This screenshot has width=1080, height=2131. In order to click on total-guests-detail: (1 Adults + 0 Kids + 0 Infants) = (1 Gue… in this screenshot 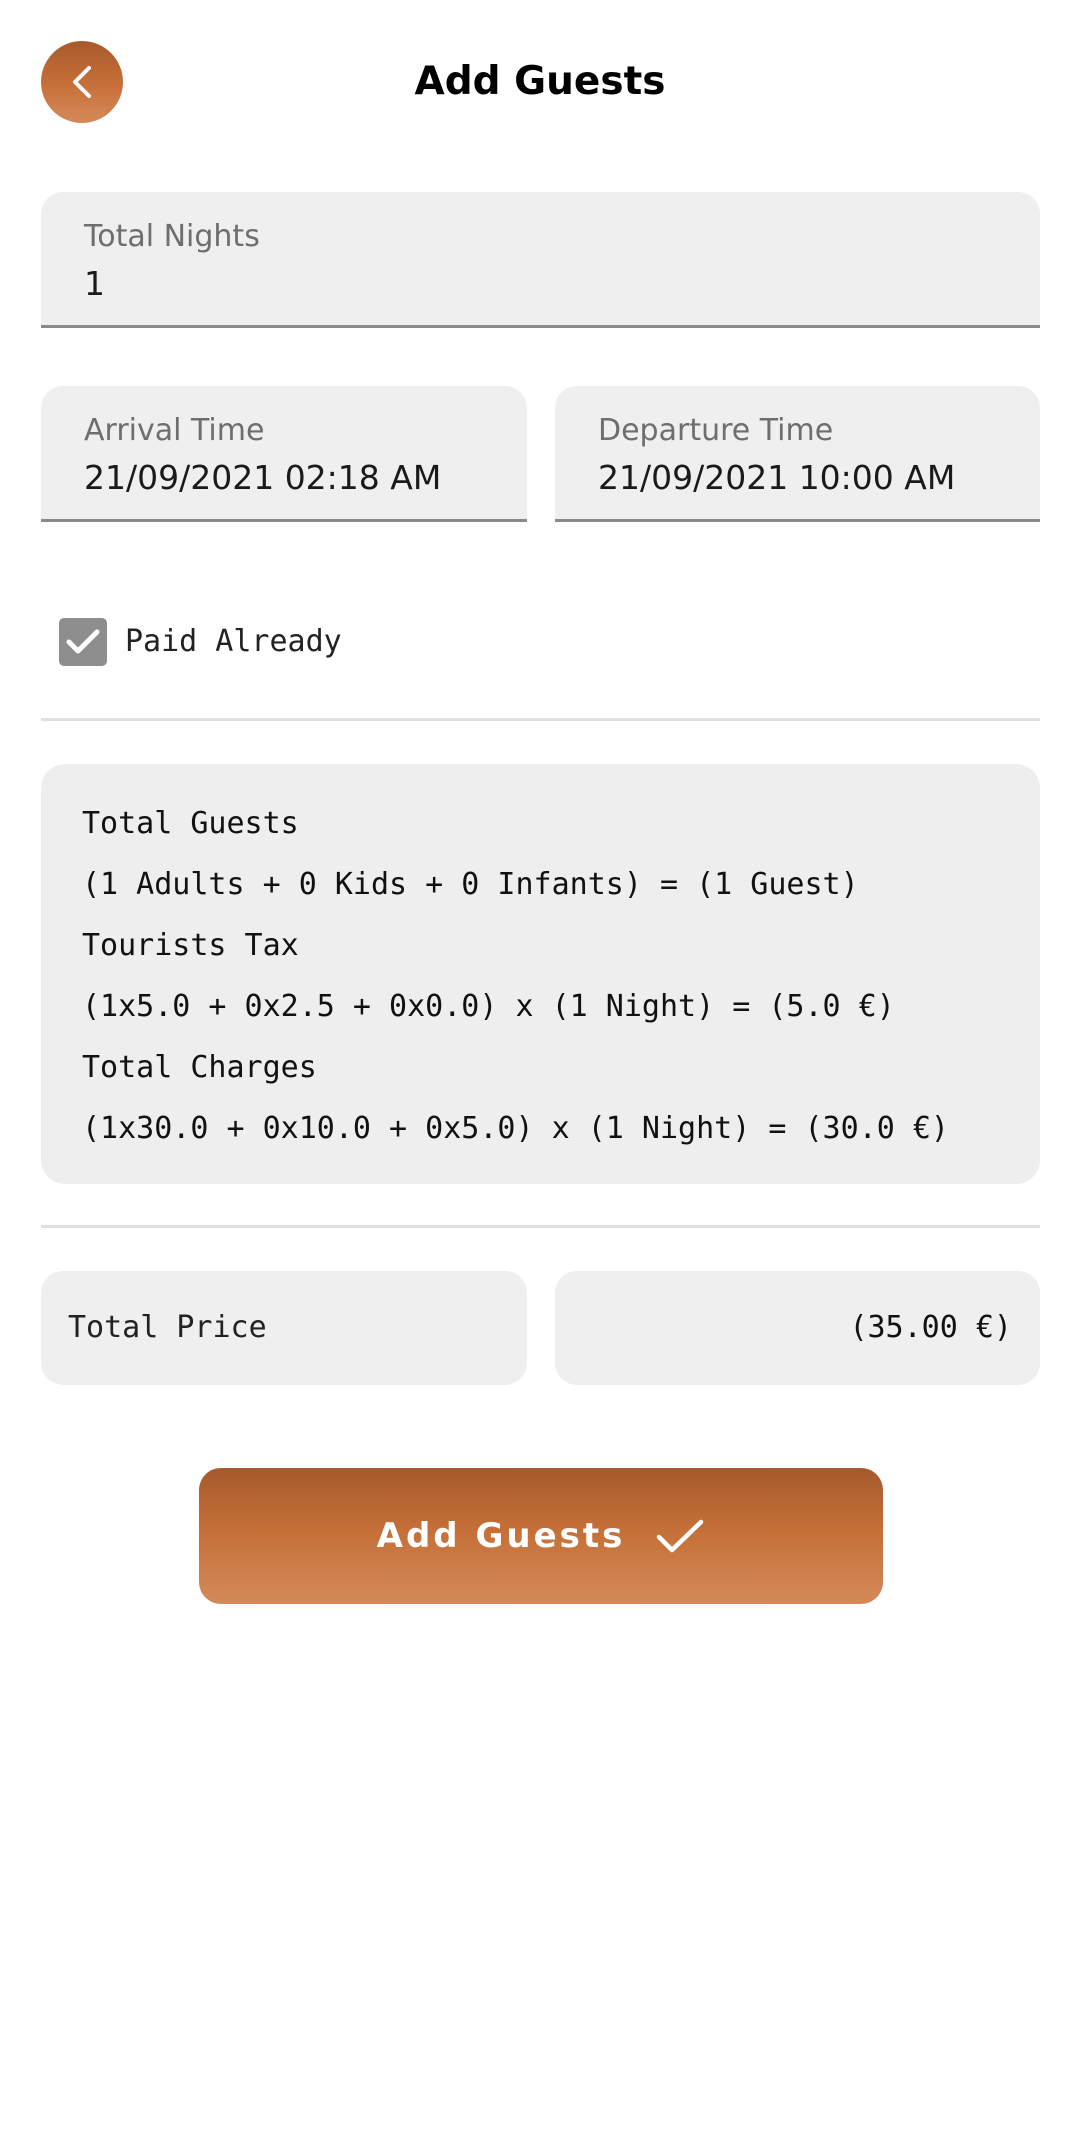, I will do `click(470, 884)`.